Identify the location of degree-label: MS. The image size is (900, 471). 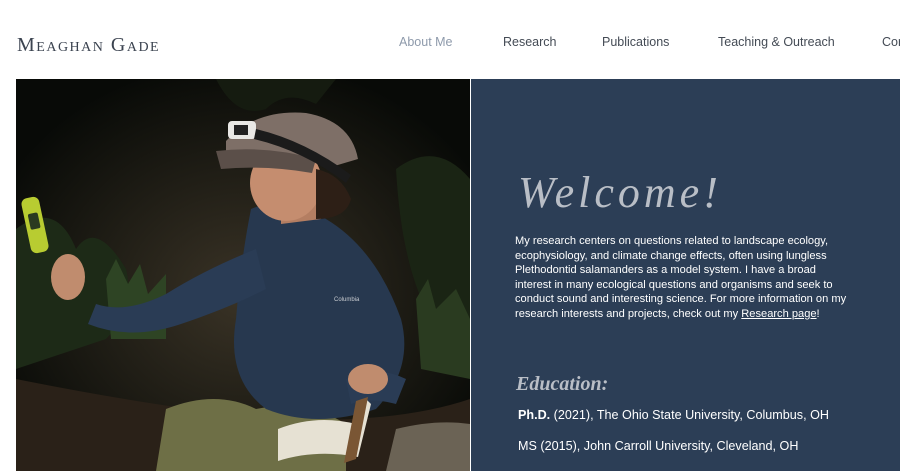
(527, 446).